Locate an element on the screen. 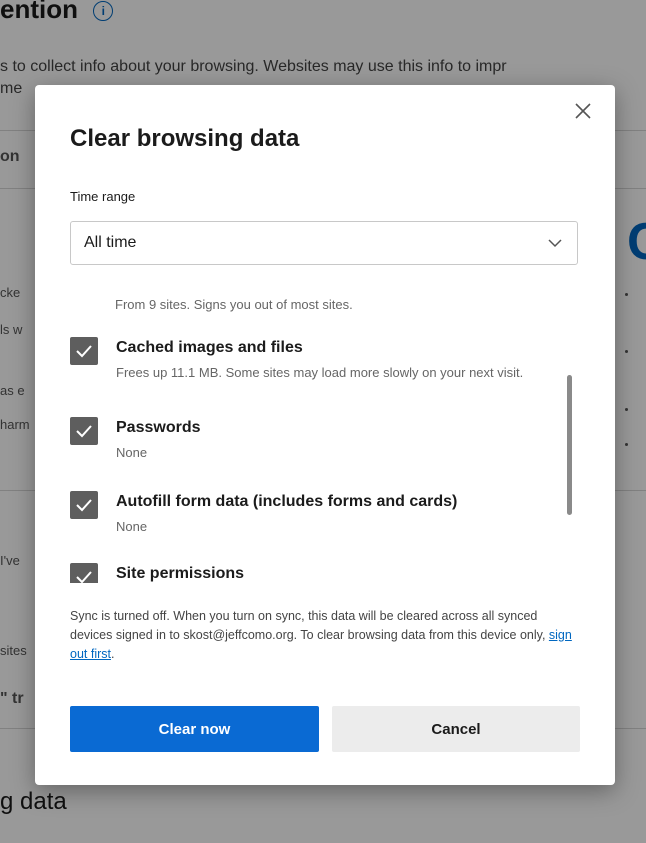 This screenshot has height=843, width=646. scrollbar-thumb is located at coordinates (569, 445).